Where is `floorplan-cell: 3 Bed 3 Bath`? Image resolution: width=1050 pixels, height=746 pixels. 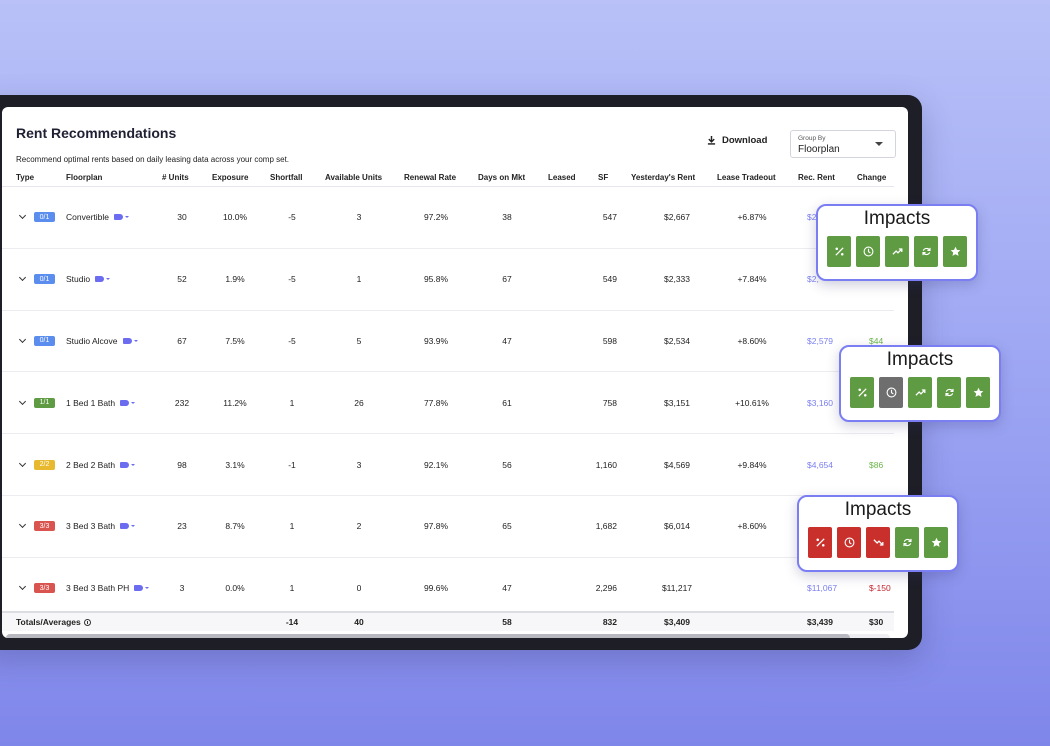 floorplan-cell: 3 Bed 3 Bath is located at coordinates (101, 526).